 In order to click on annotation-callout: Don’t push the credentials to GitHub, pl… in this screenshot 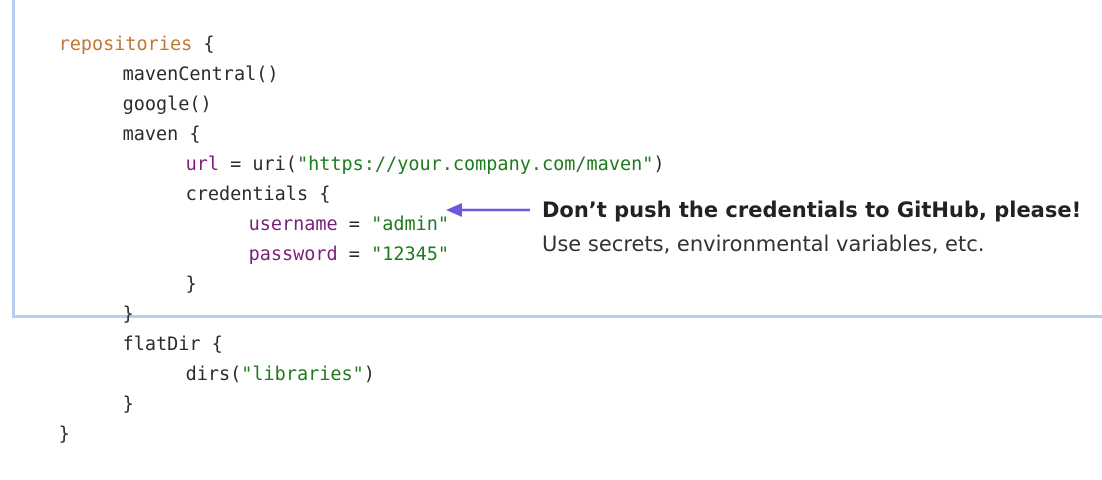, I will do `click(771, 228)`.